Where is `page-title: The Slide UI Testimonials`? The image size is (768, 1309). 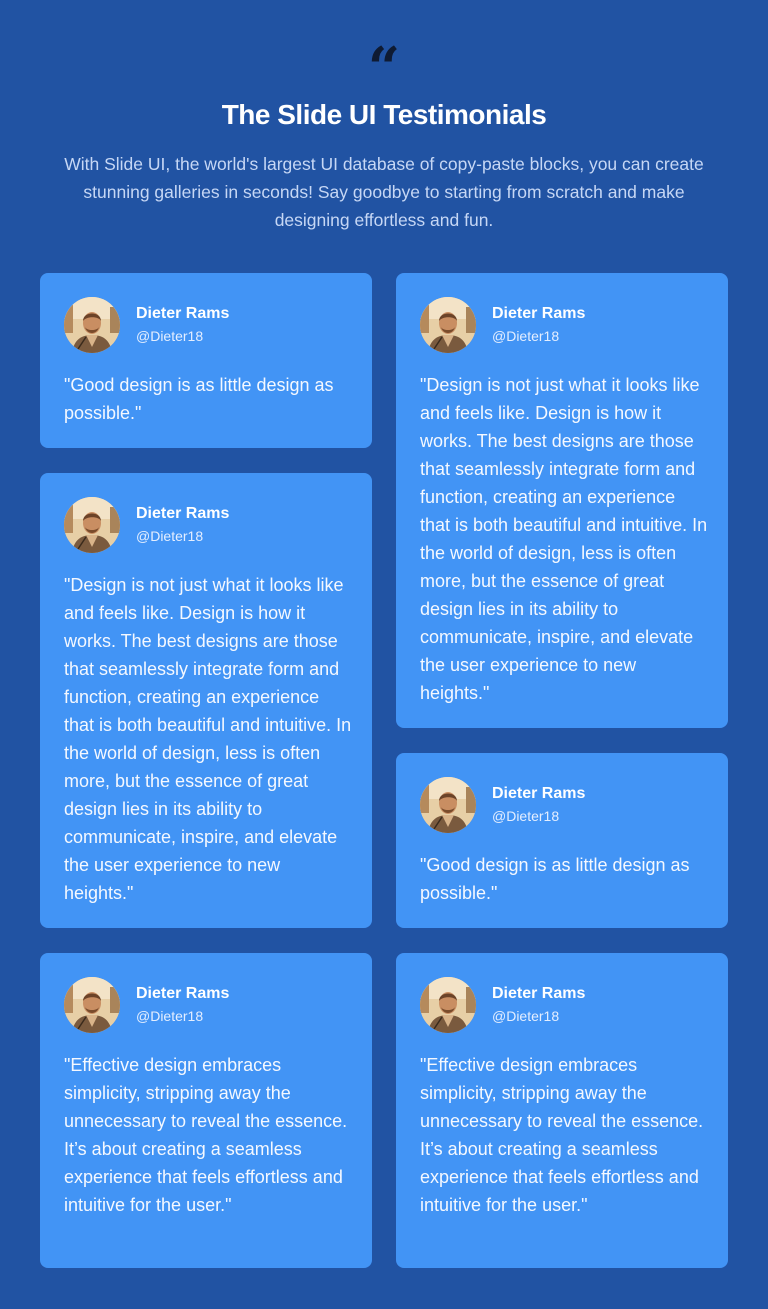
page-title: The Slide UI Testimonials is located at coordinates (384, 114).